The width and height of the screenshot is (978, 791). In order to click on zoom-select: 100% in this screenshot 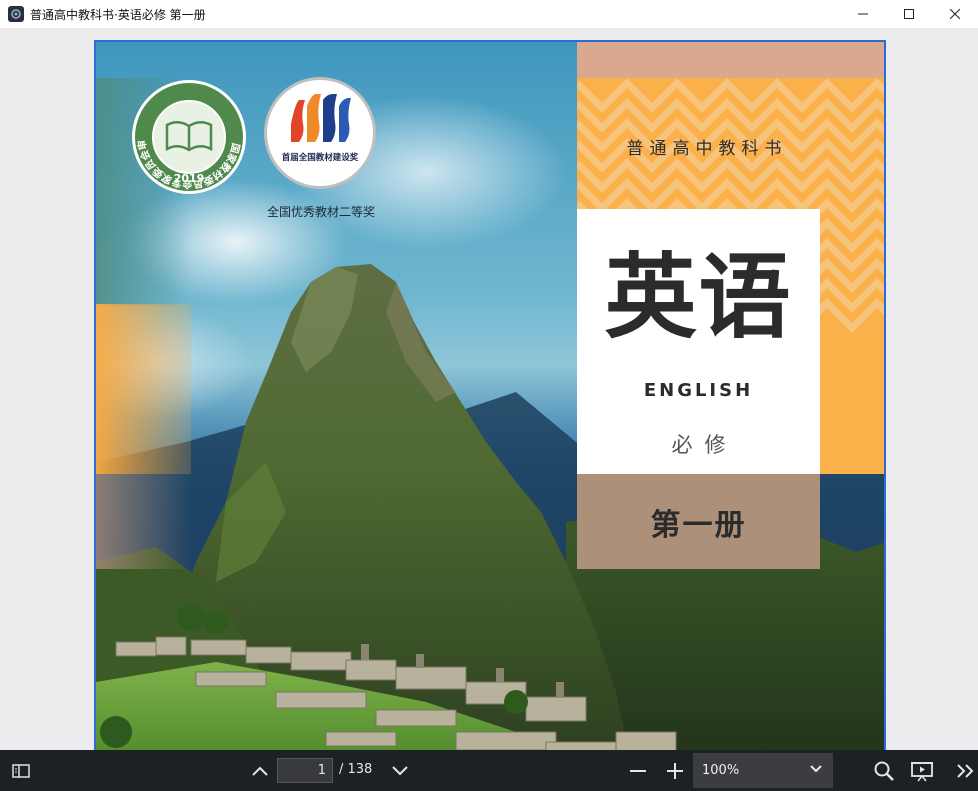, I will do `click(763, 770)`.